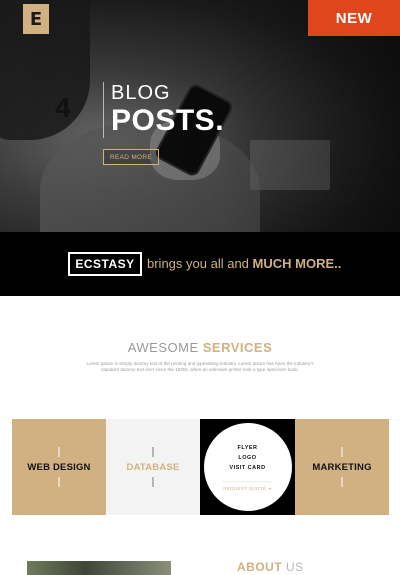 This screenshot has height=575, width=400. I want to click on about-title-b: US, so click(295, 567).